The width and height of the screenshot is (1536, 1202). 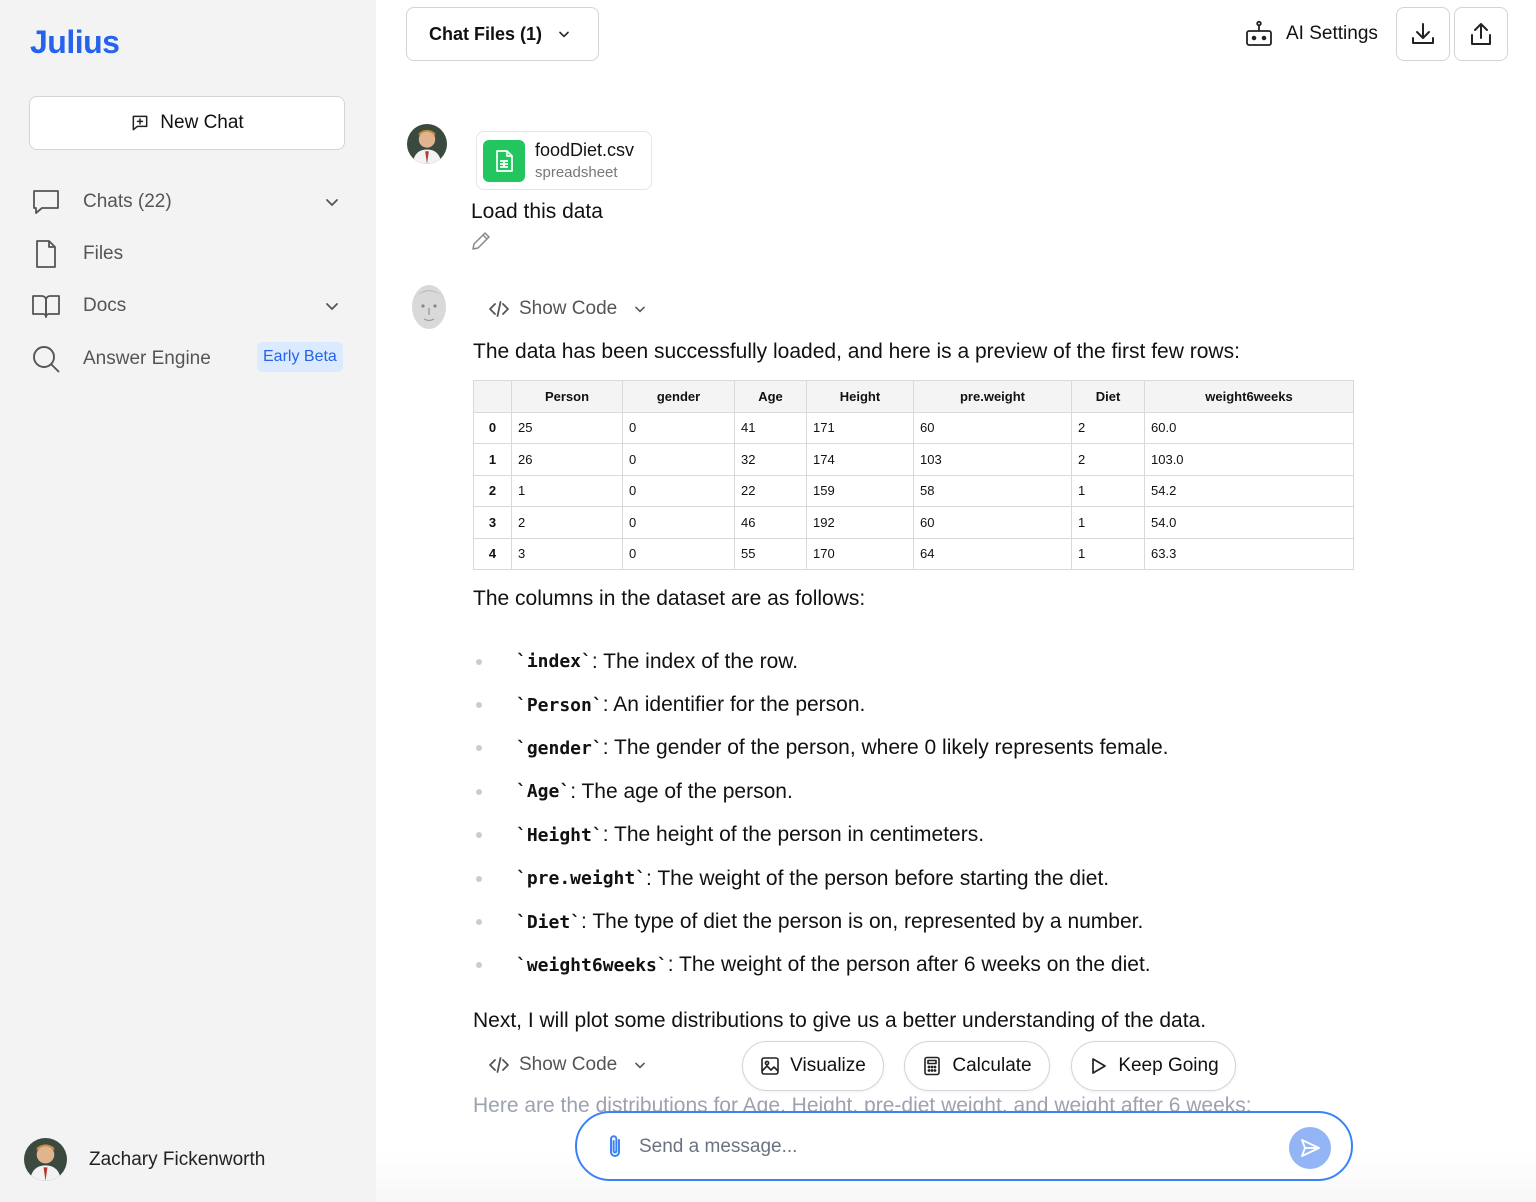 What do you see at coordinates (734, 705) in the screenshot?
I see `column-description: : An identifier for the person.` at bounding box center [734, 705].